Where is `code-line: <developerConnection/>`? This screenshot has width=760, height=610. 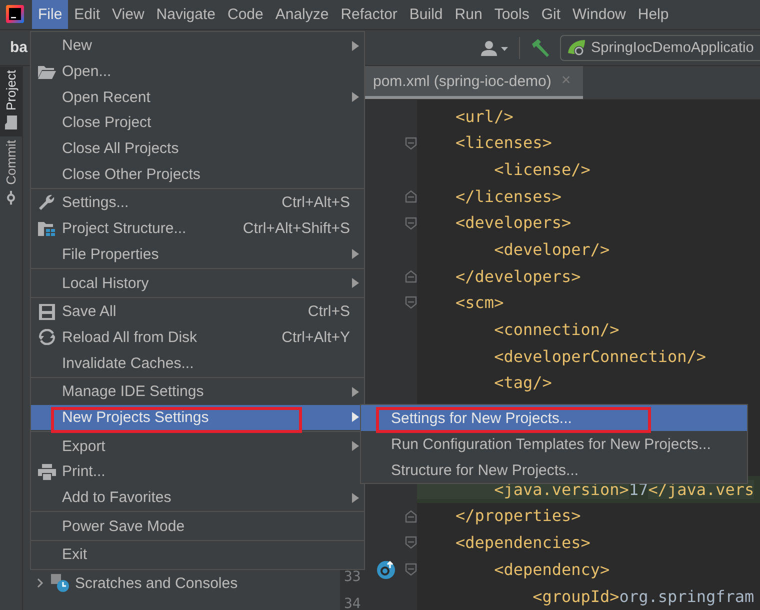 code-line: <developerConnection/> is located at coordinates (600, 357).